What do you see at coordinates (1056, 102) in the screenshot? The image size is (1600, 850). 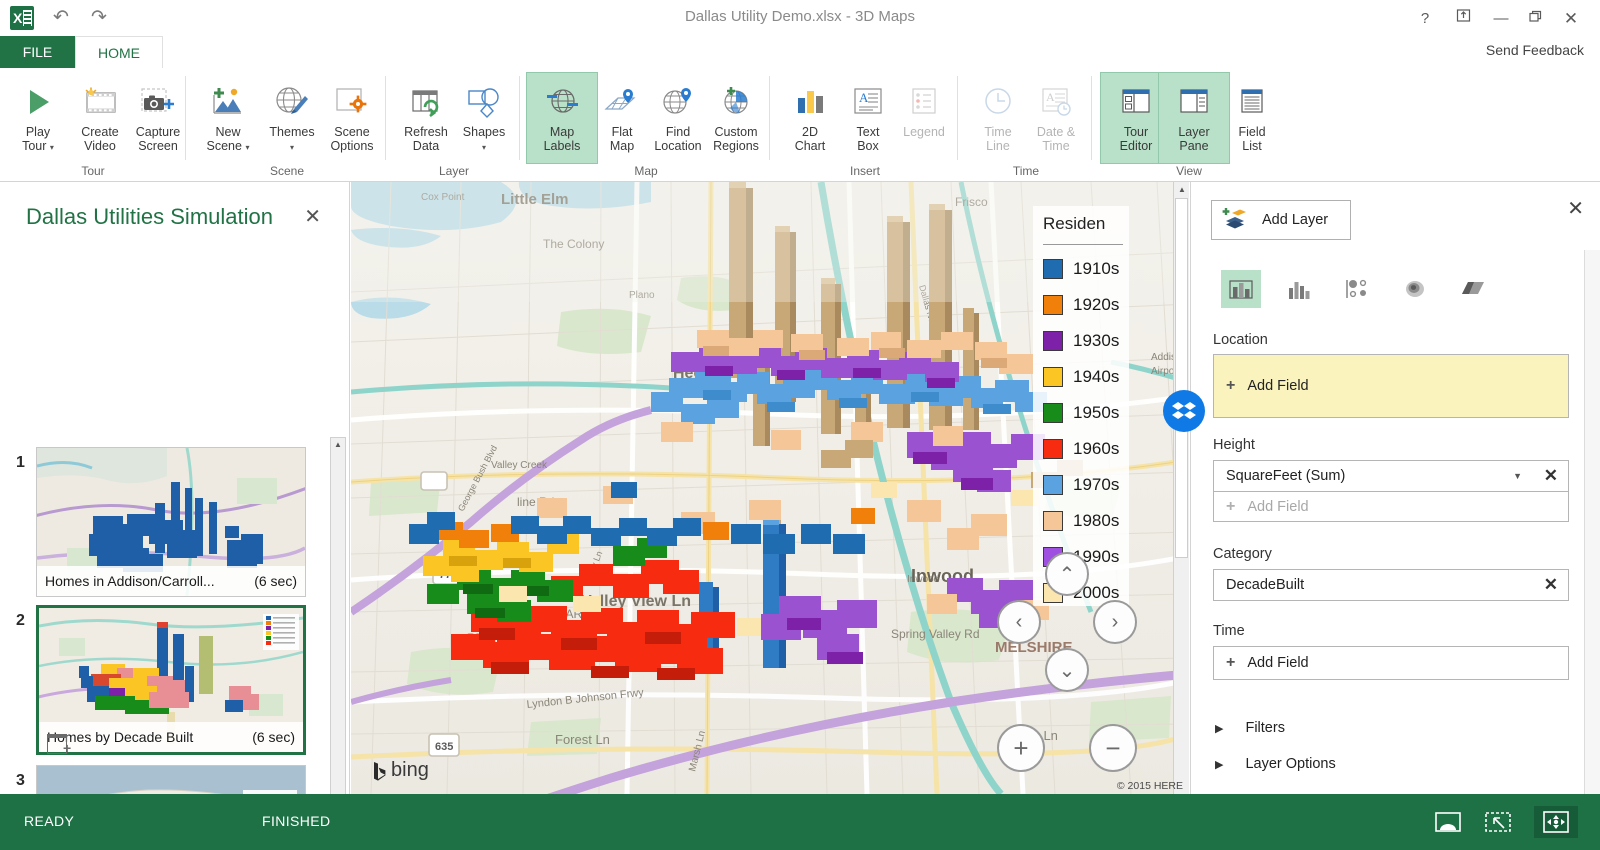 I see `date-time-icon: A` at bounding box center [1056, 102].